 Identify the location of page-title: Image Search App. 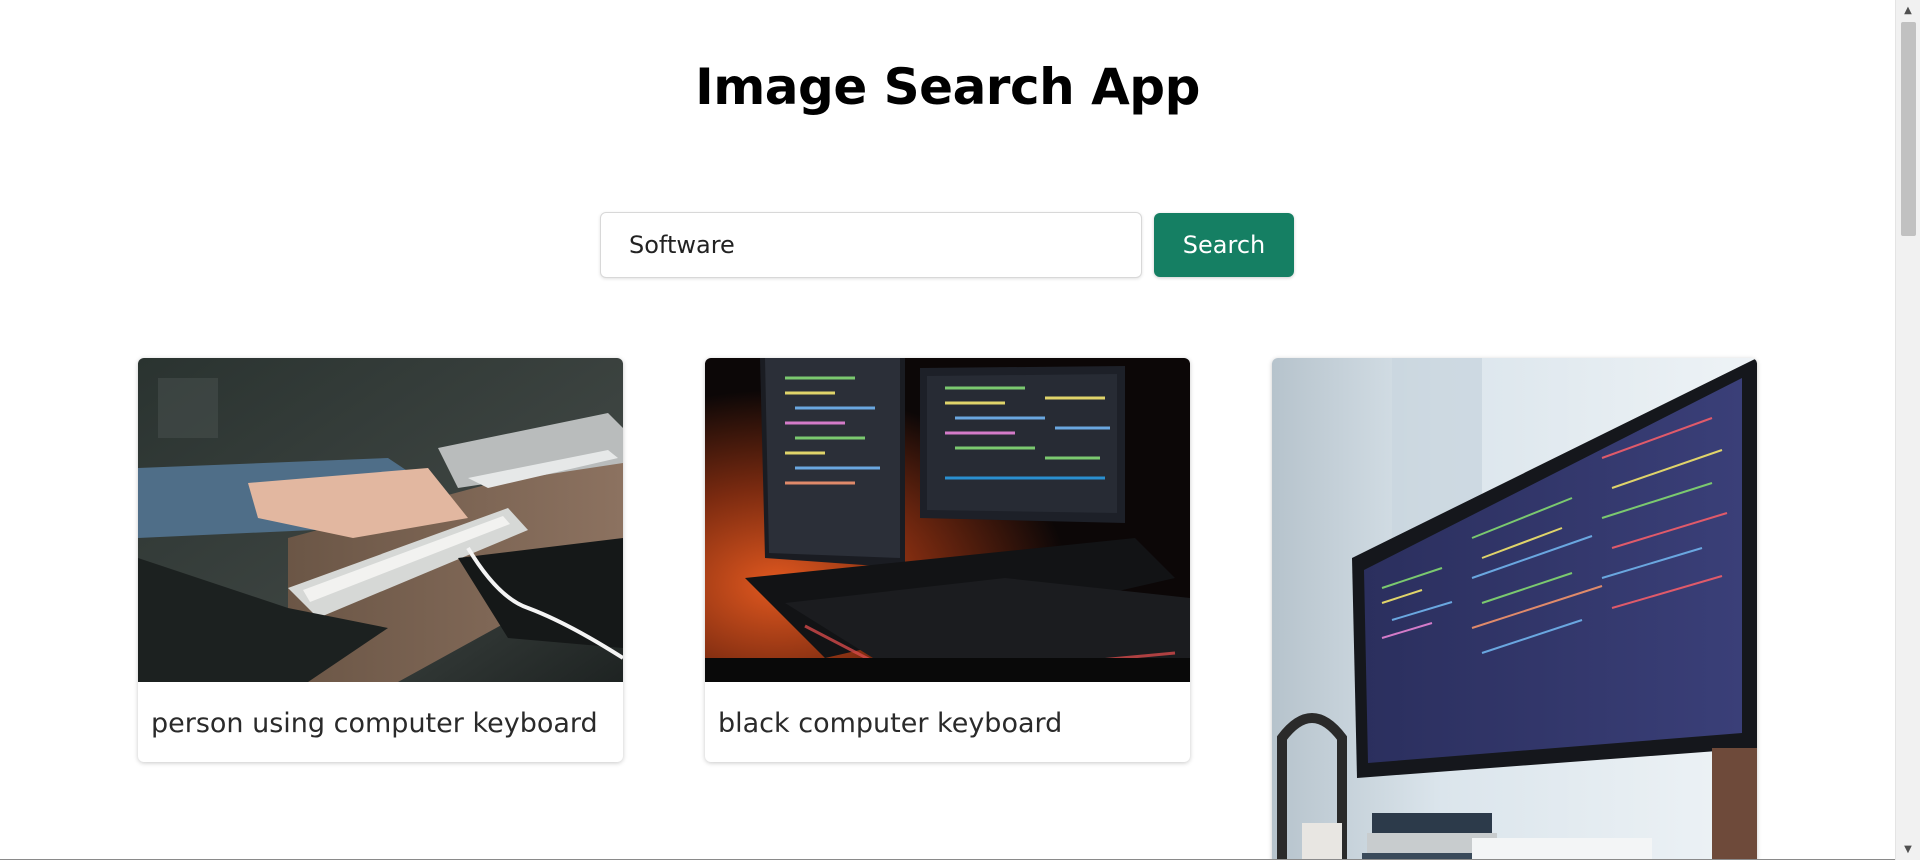
(947, 87).